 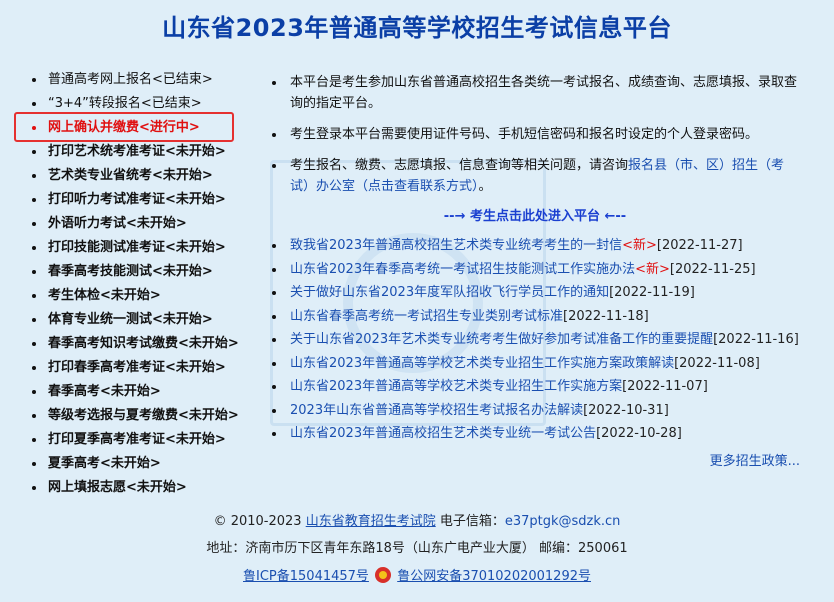 I want to click on sidebar-item: 打印艺术统考准考证<未开始>, so click(x=138, y=152).